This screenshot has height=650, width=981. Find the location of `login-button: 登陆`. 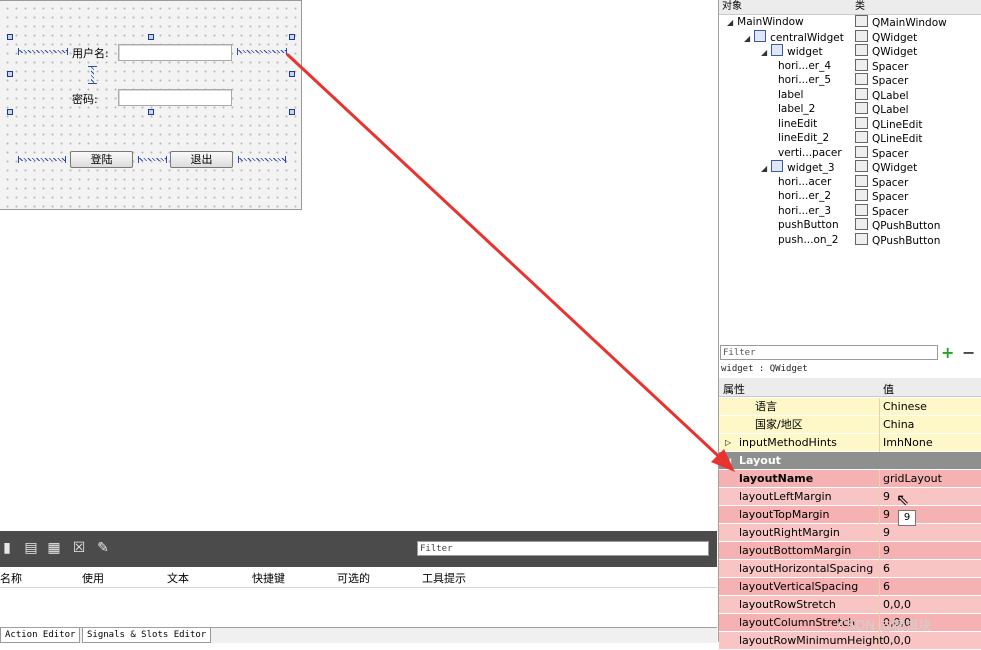

login-button: 登陆 is located at coordinates (101, 159).